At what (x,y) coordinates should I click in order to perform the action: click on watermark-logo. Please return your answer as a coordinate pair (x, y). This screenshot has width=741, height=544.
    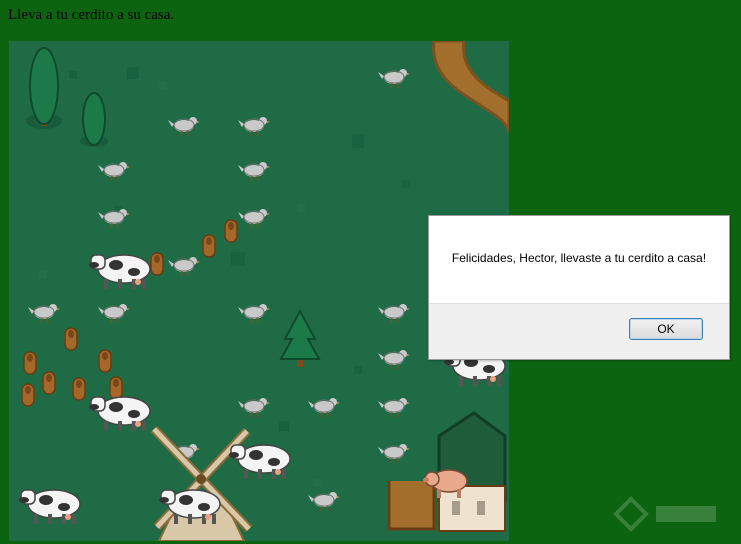
    Looking at the image, I should click on (666, 516).